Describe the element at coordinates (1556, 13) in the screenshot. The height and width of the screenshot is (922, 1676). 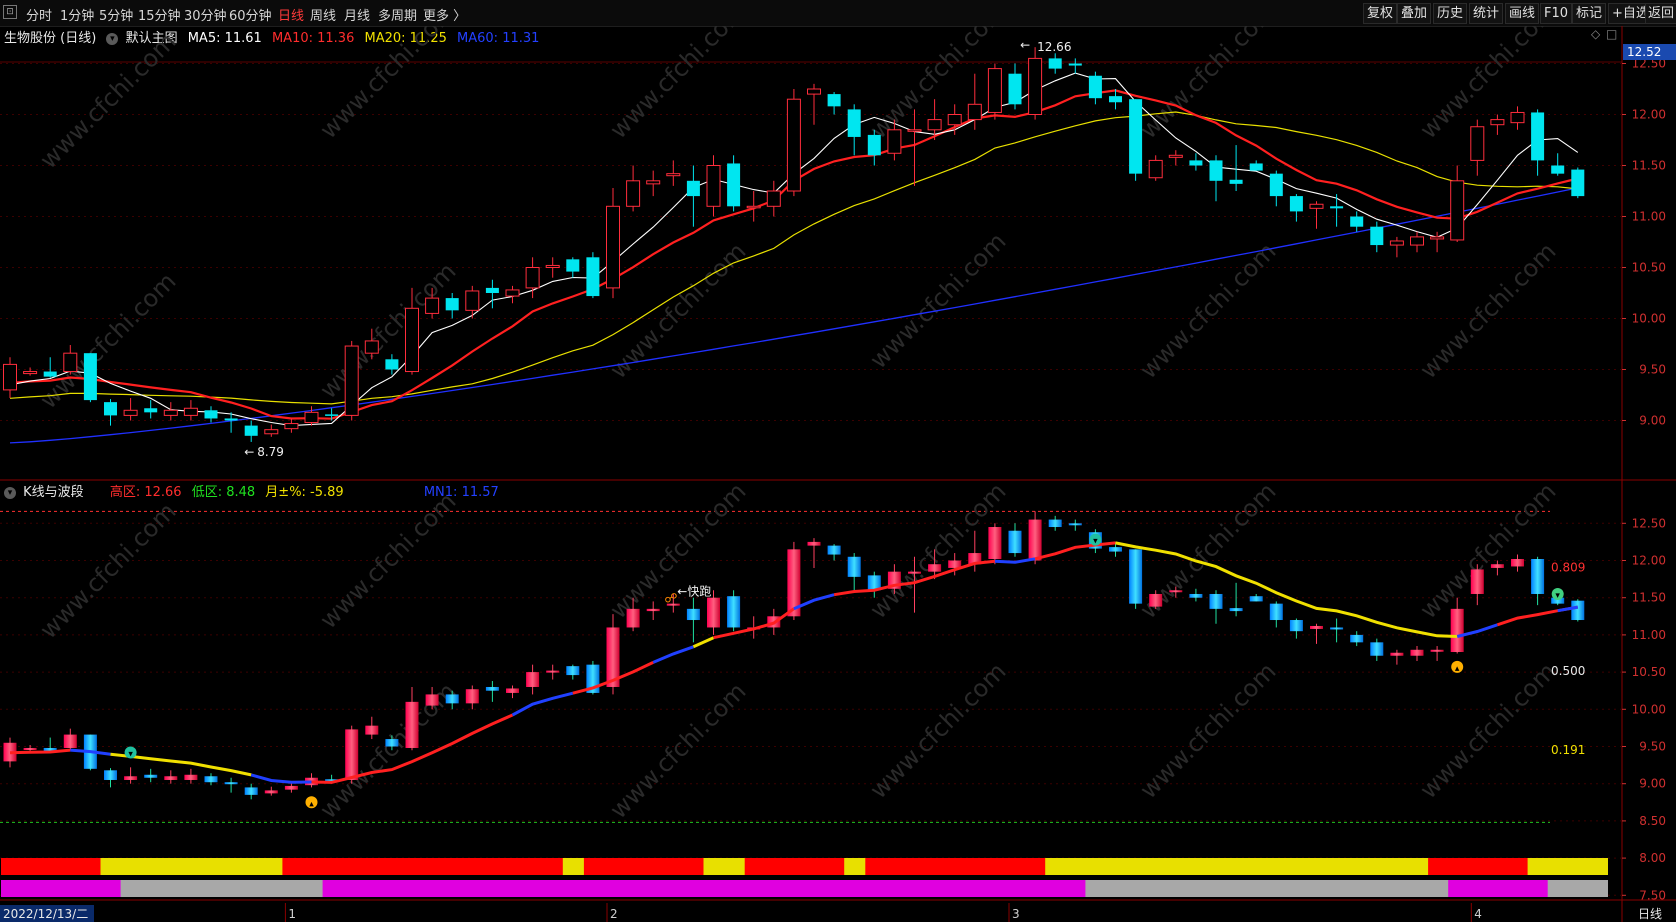
I see `f10-button: F10` at that location.